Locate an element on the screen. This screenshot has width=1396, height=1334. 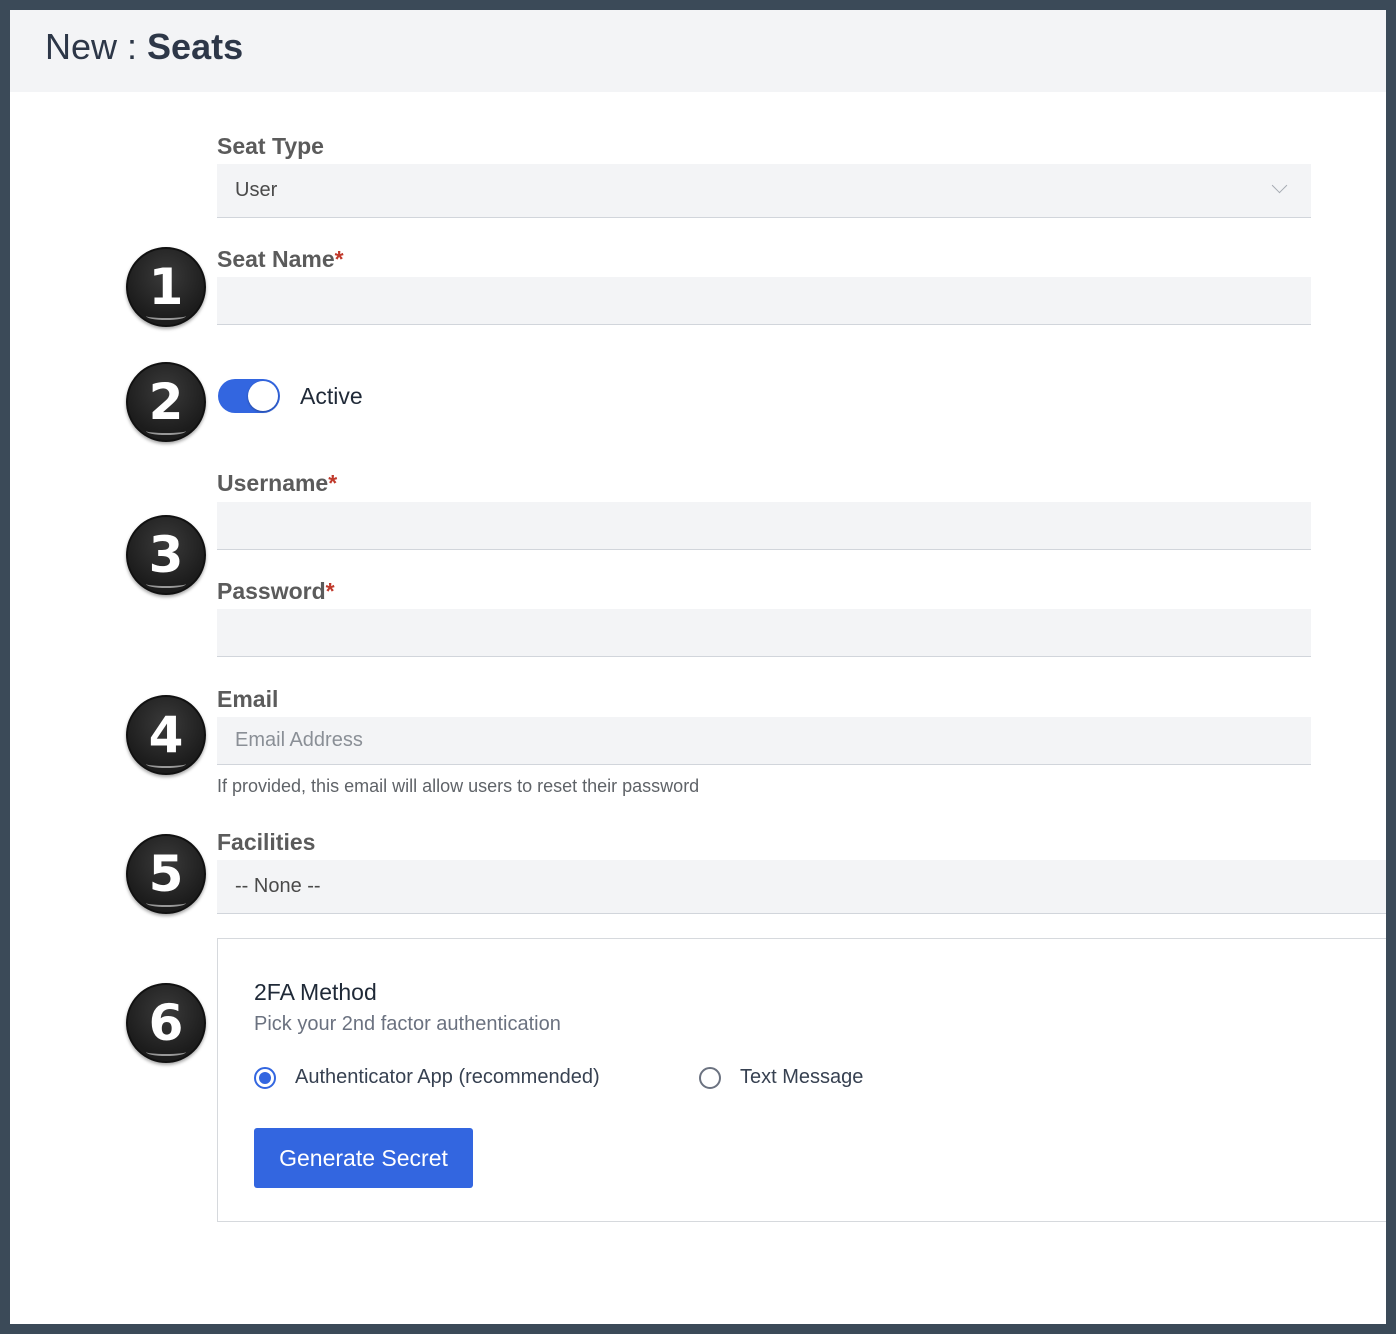
email-label: Email is located at coordinates (248, 699).